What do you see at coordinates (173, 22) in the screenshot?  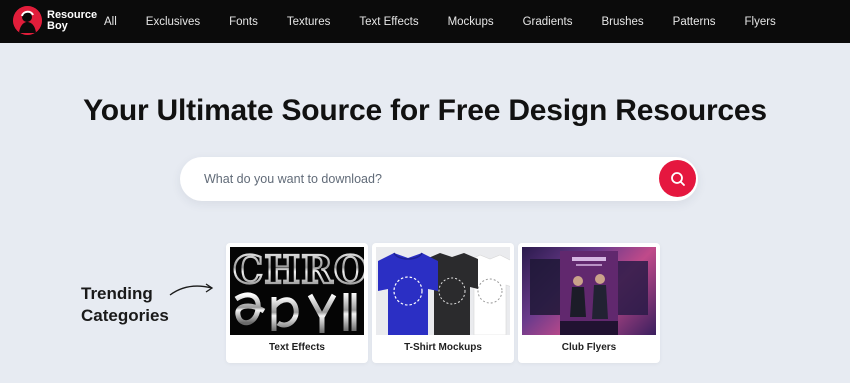 I see `nav-item-exclusives: Exclusives` at bounding box center [173, 22].